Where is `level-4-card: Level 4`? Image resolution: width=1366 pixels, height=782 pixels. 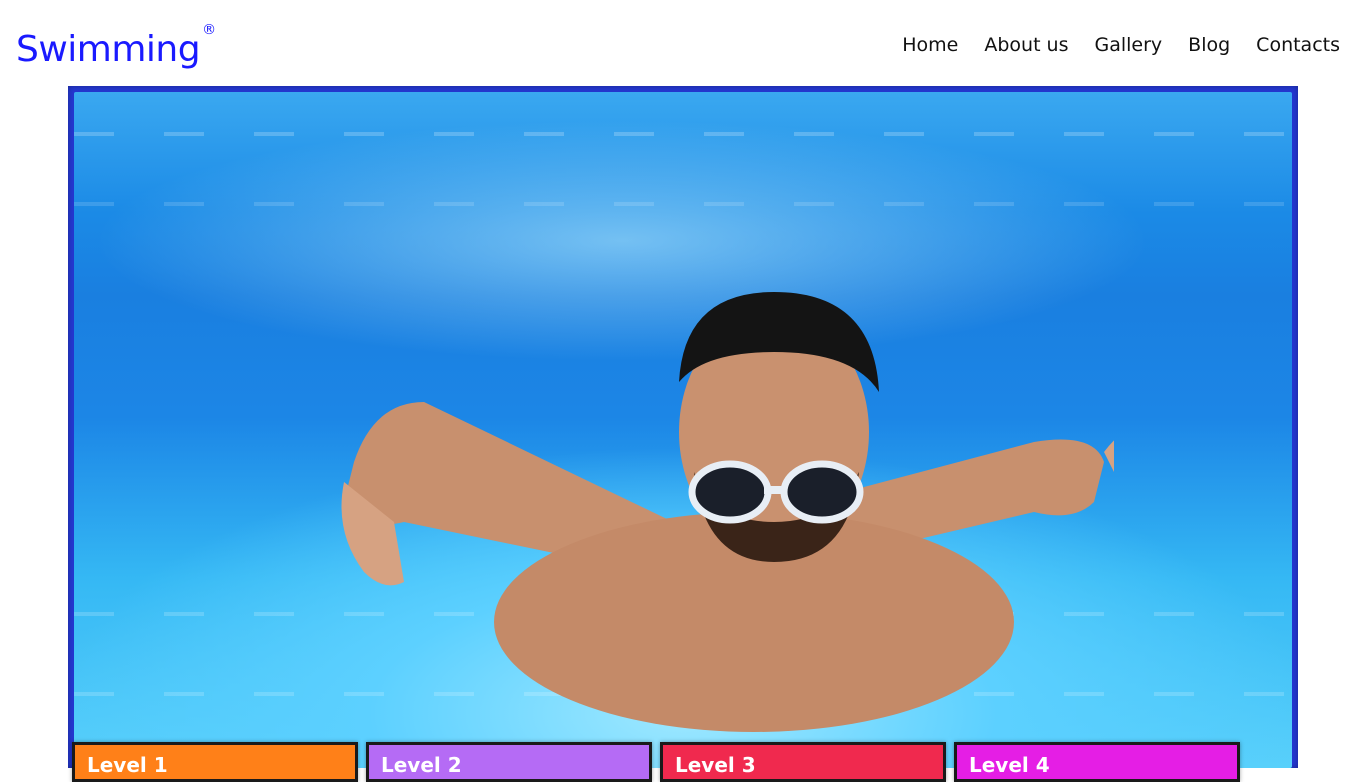 level-4-card: Level 4 is located at coordinates (1097, 762).